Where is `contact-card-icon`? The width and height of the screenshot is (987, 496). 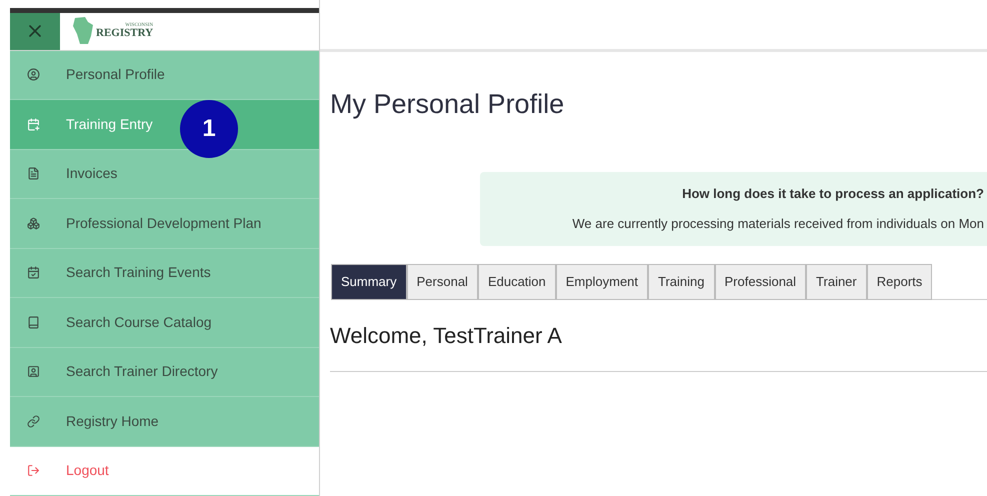 contact-card-icon is located at coordinates (33, 371).